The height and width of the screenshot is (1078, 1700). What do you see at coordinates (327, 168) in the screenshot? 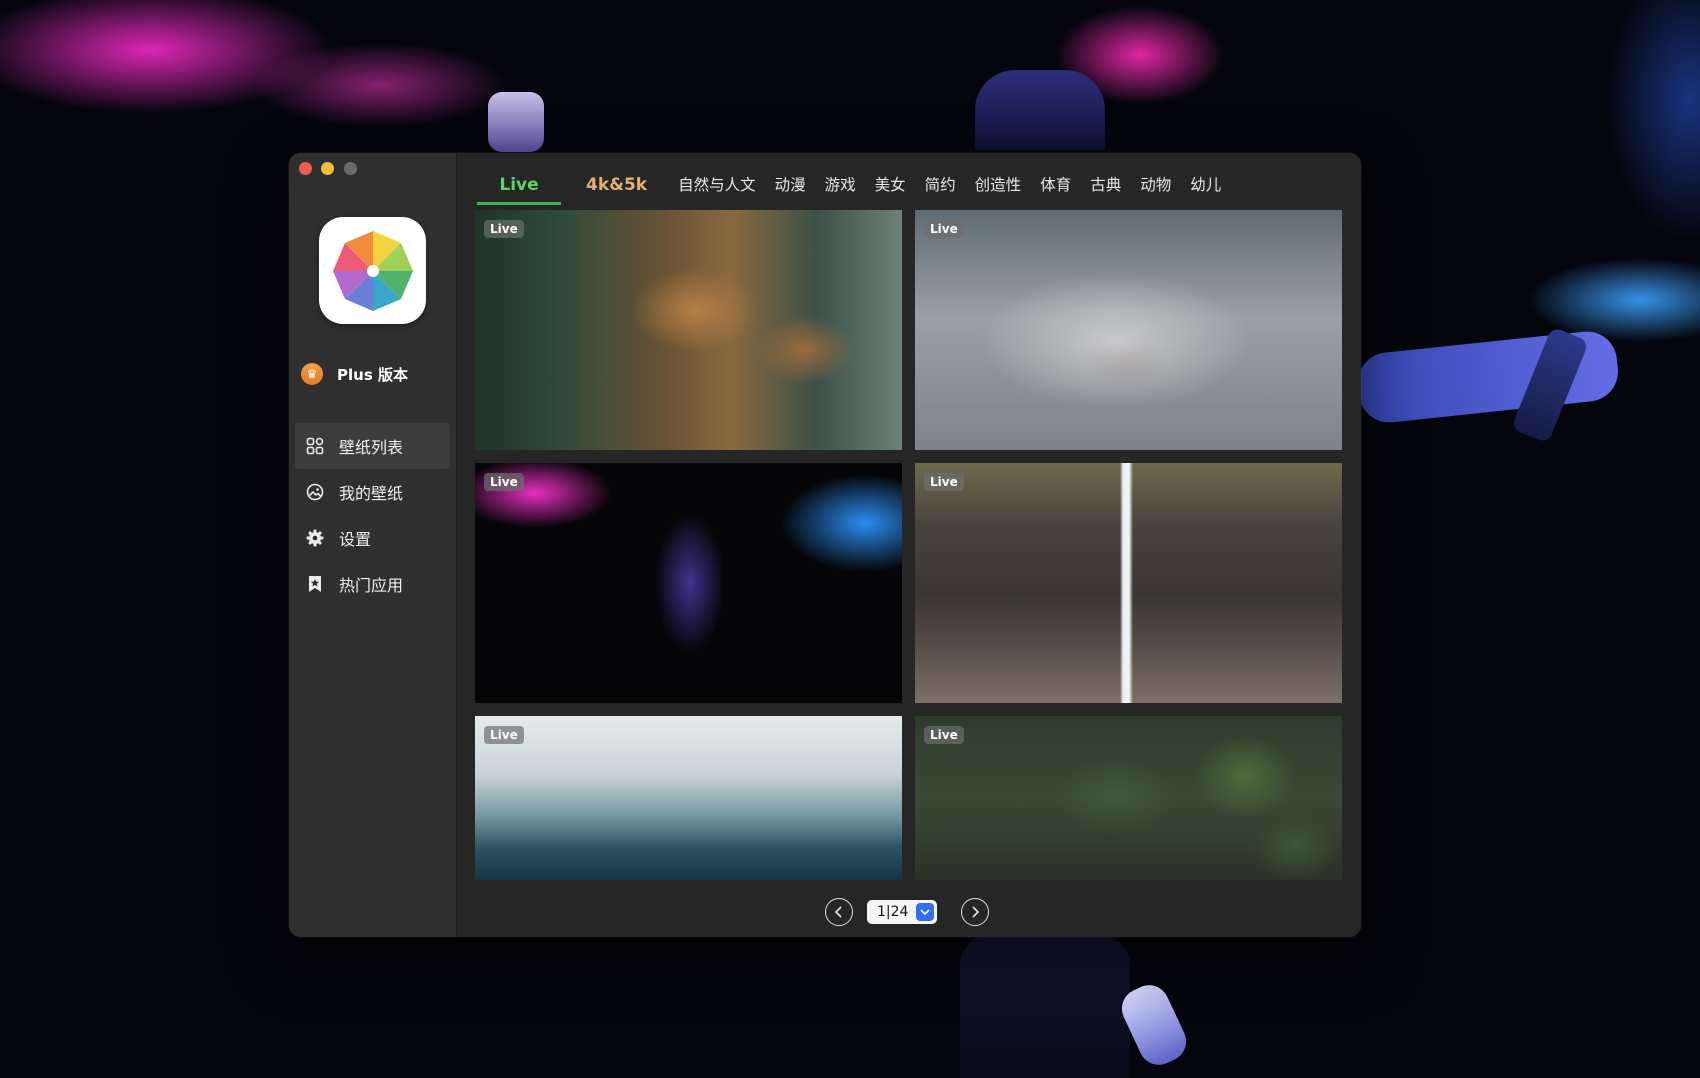
I see `window-minimize-button` at bounding box center [327, 168].